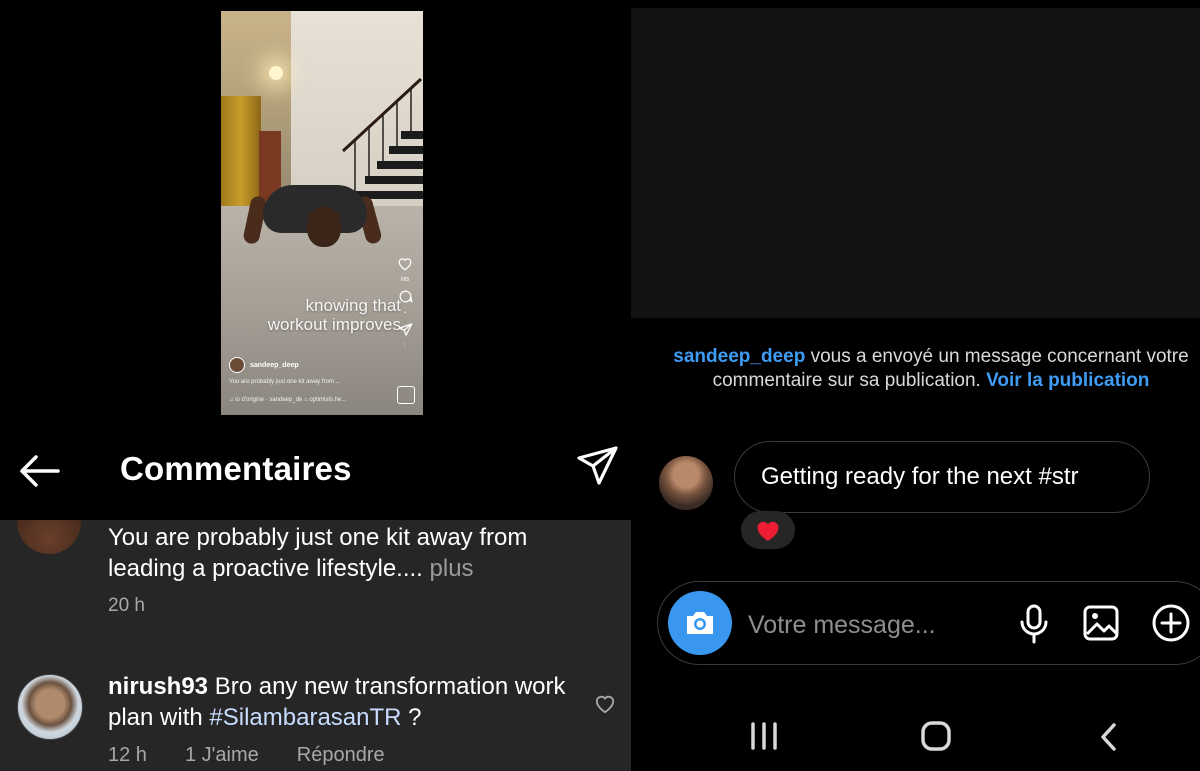 Image resolution: width=1200 pixels, height=771 pixels. I want to click on reel-overlay-text: knowing that workout improves, so click(321, 315).